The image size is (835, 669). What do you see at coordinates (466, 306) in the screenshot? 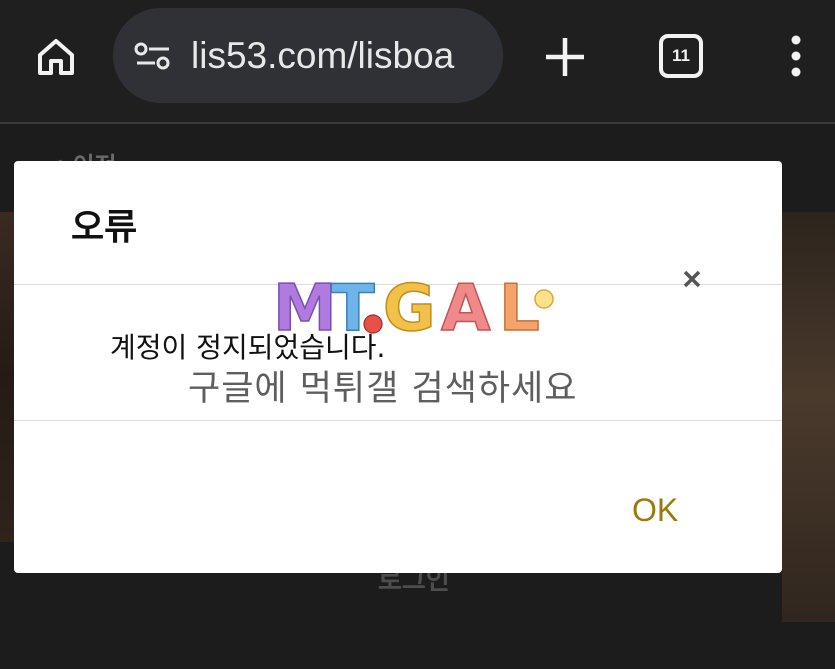
I see `watermark-letter-a: A` at bounding box center [466, 306].